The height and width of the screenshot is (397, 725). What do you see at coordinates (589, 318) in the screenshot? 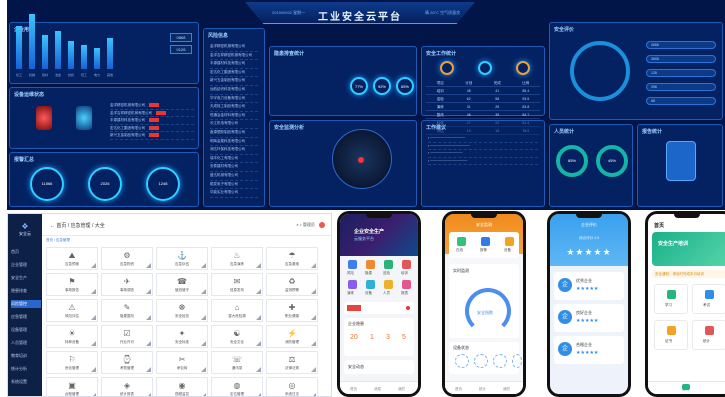
I see `rating-card: 企良好企业 ★★★★★` at bounding box center [589, 318].